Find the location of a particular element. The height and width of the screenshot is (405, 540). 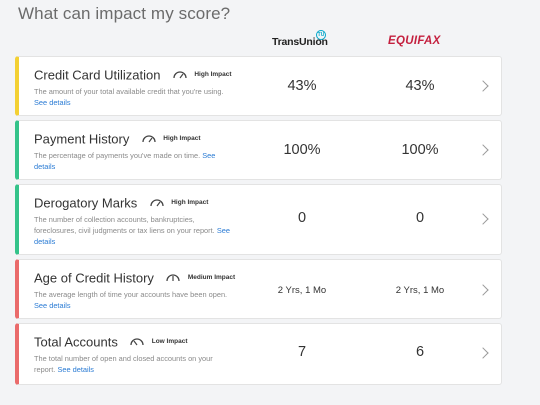

equifax-value: 2 Yrs, 1 Mo is located at coordinates (420, 290).